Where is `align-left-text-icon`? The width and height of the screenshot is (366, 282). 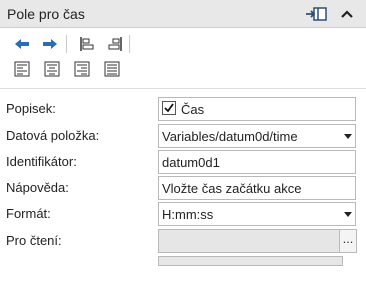 align-left-text-icon is located at coordinates (22, 69).